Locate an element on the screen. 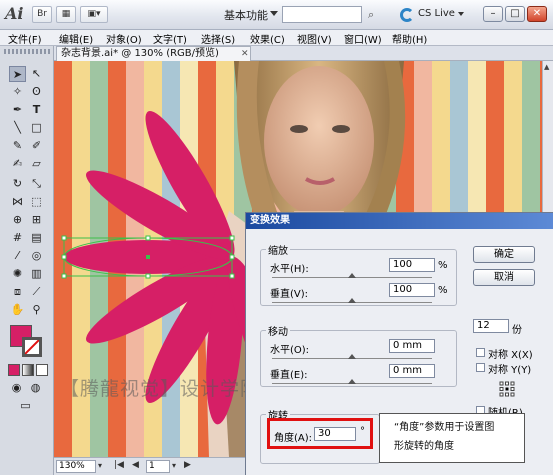  menu-select: 选择(S) is located at coordinates (218, 38).